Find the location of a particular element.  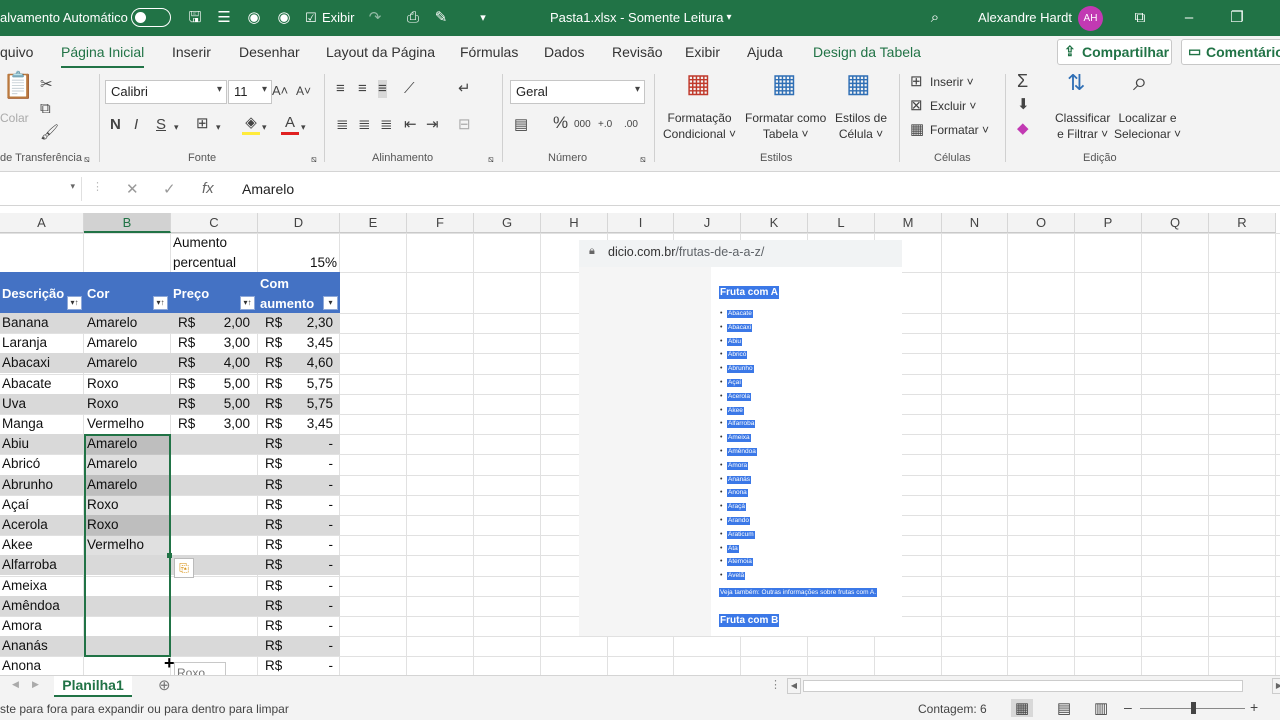

column-header: E is located at coordinates (373, 223).